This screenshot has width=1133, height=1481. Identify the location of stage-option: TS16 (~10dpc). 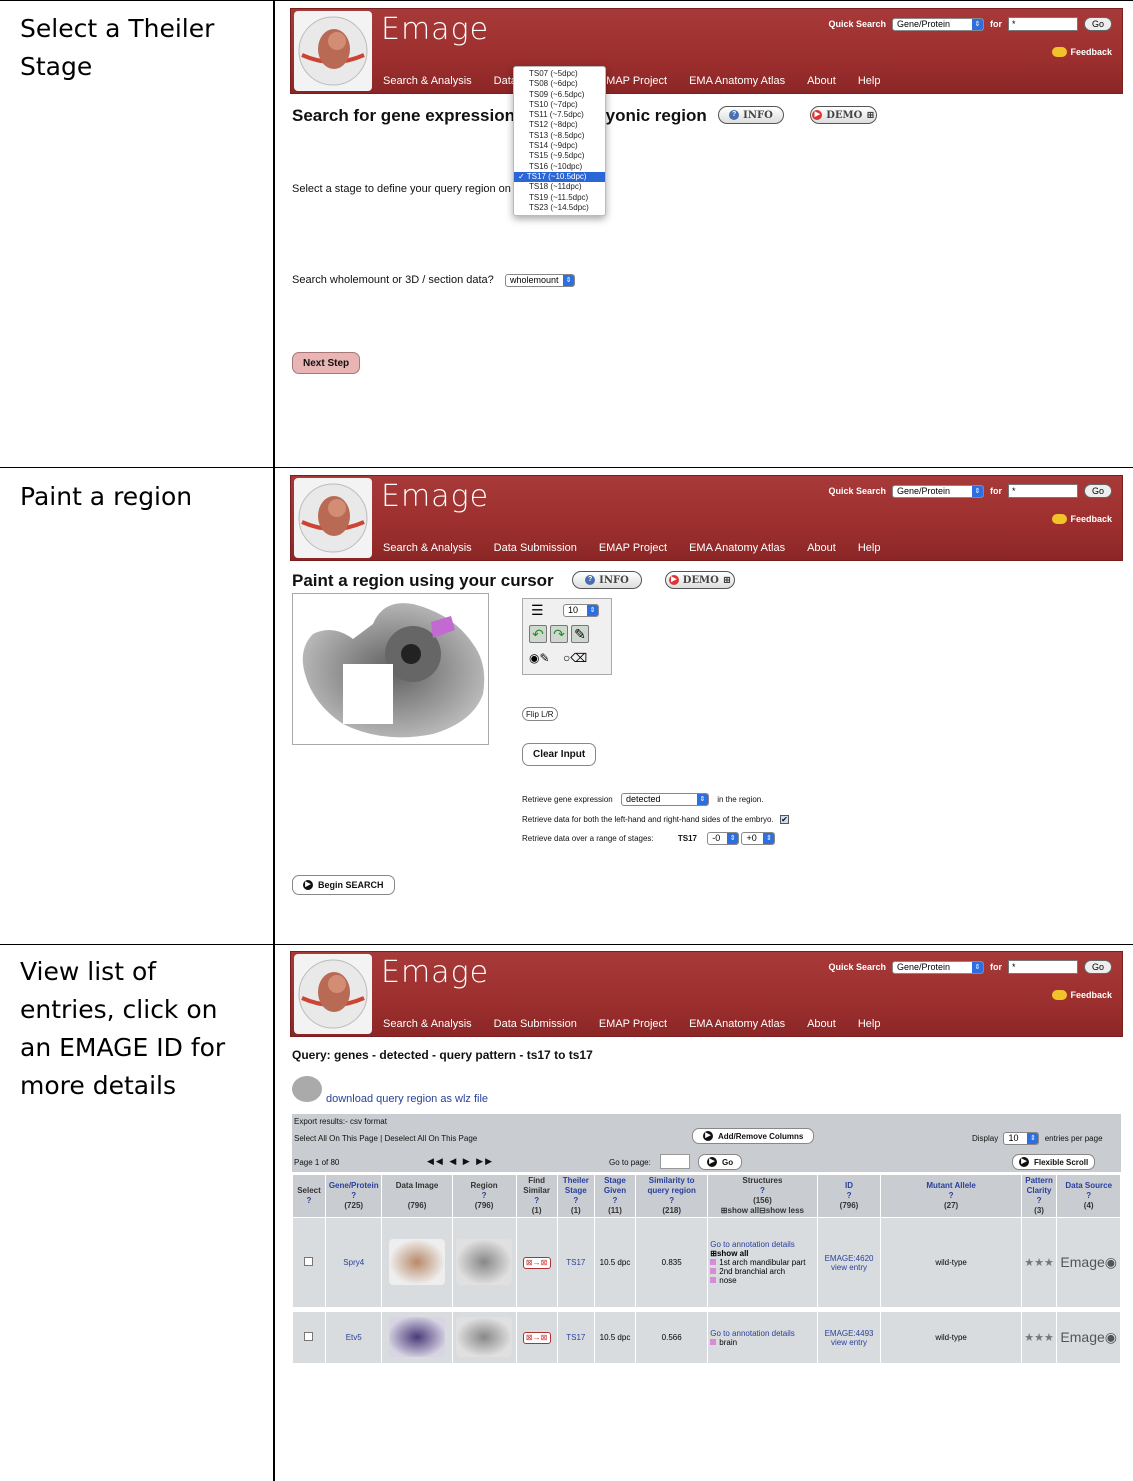
(559, 167).